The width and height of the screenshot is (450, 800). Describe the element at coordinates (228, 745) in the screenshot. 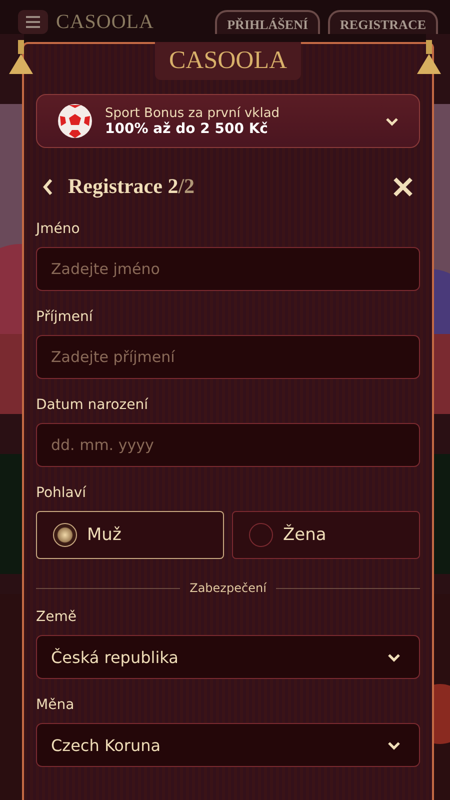

I see `select-field: Czech Koruna` at that location.